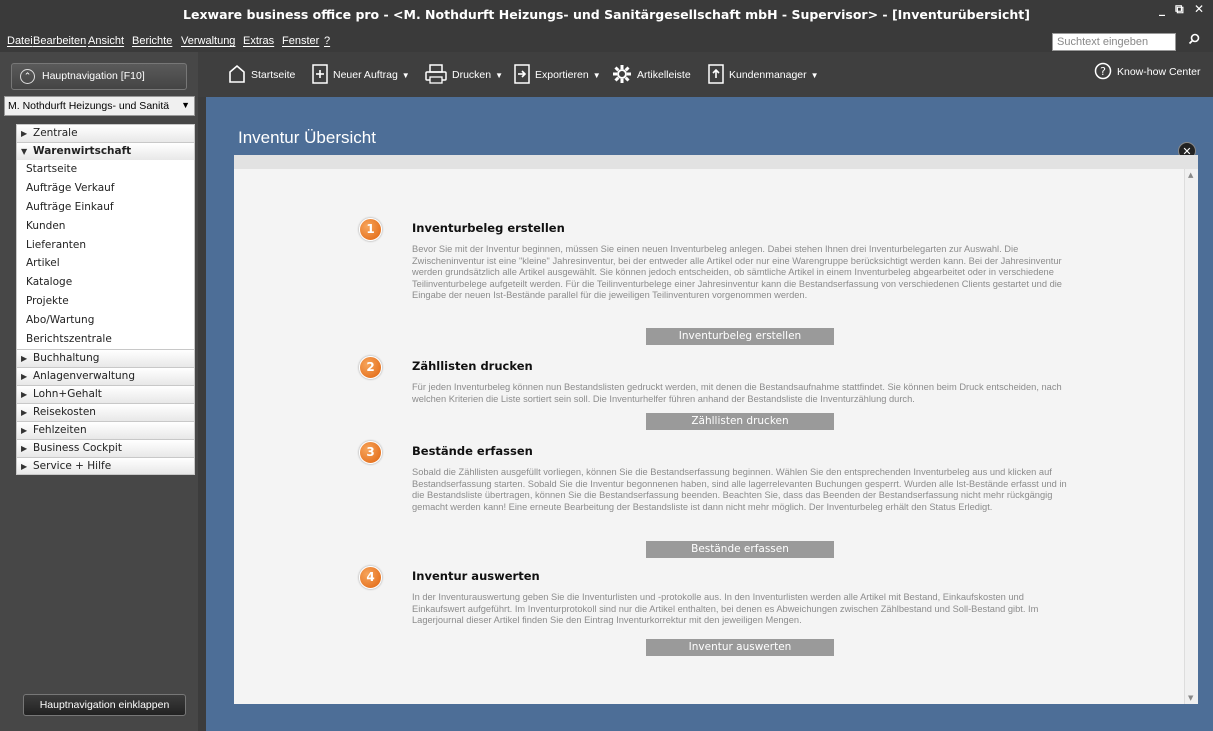  What do you see at coordinates (105, 375) in the screenshot?
I see `nav-group-anlagenverwaltung: ▶ Anlagenverwaltung` at bounding box center [105, 375].